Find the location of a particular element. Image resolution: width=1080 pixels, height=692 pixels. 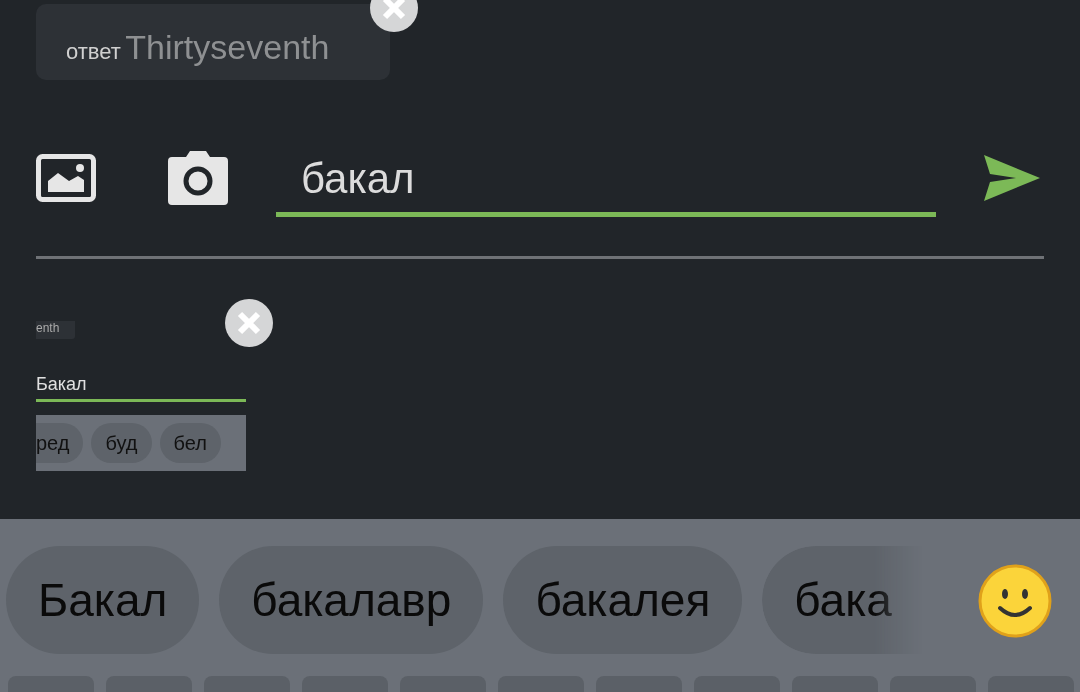

image-icon is located at coordinates (66, 178).